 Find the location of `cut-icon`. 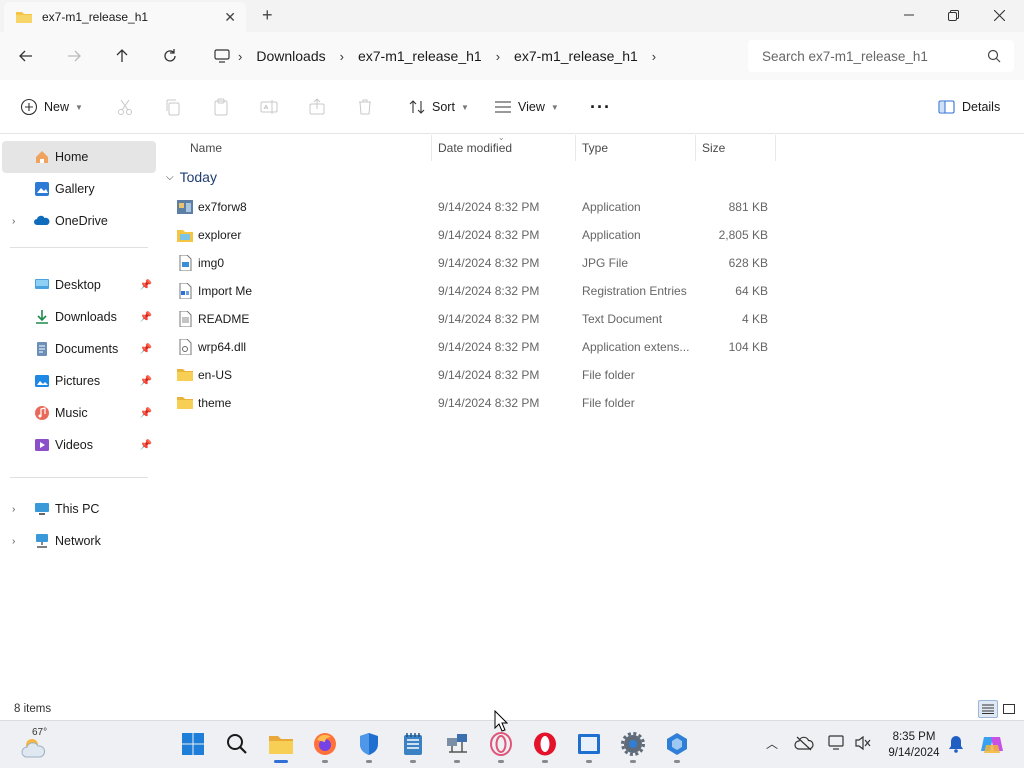

cut-icon is located at coordinates (125, 107).